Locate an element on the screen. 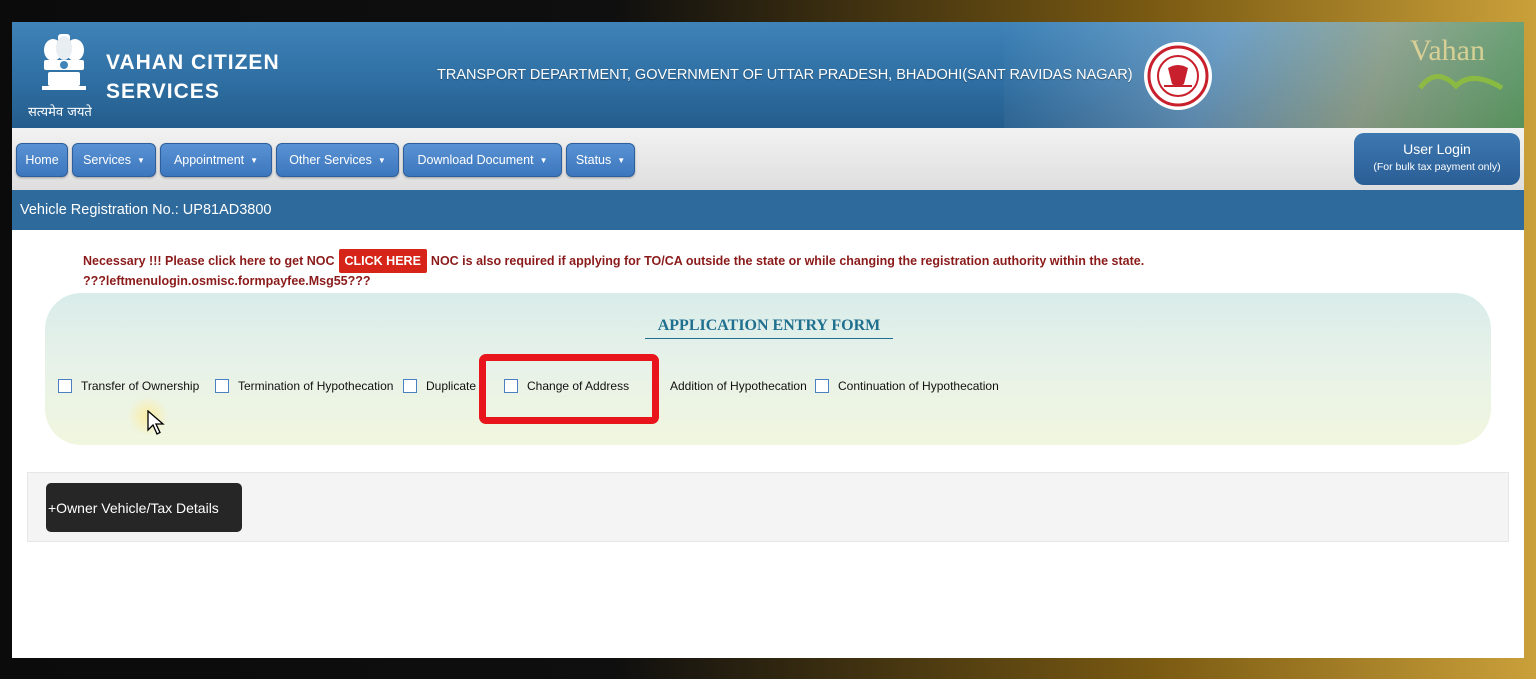  checkbox-continuation-of-hypothecation is located at coordinates (822, 386).